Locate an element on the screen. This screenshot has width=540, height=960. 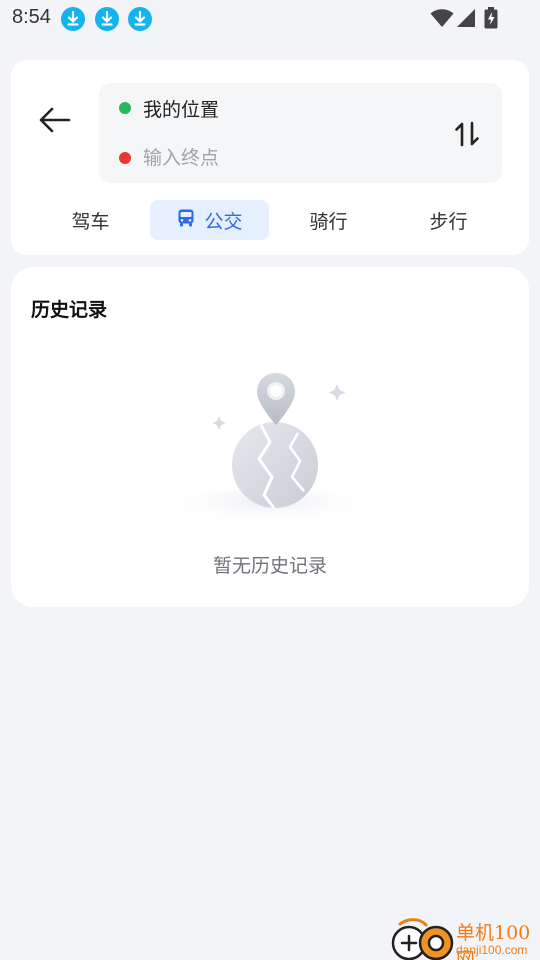
watermark-logo-icon is located at coordinates (422, 939).